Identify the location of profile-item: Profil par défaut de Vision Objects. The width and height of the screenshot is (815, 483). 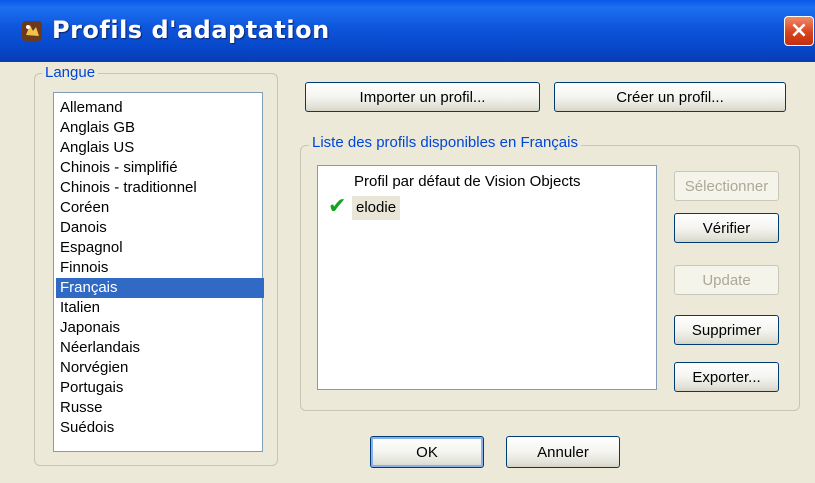
(469, 182).